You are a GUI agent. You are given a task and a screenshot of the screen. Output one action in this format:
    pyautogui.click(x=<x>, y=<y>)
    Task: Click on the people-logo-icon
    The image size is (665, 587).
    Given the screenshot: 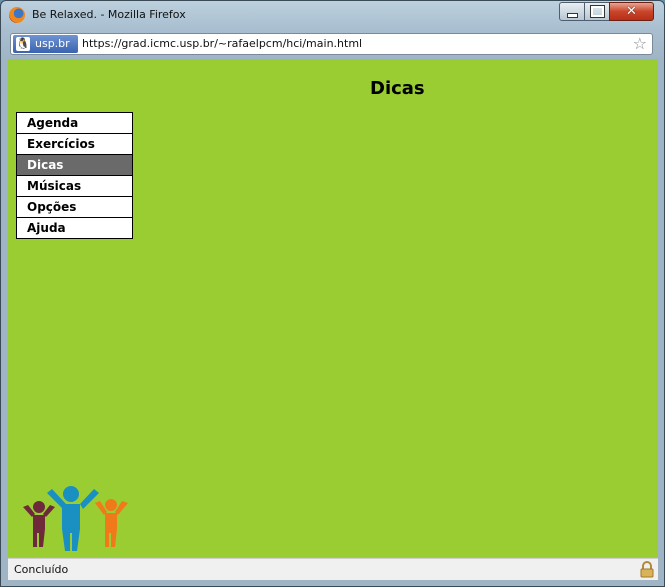 What is the action you would take?
    pyautogui.click(x=75, y=518)
    